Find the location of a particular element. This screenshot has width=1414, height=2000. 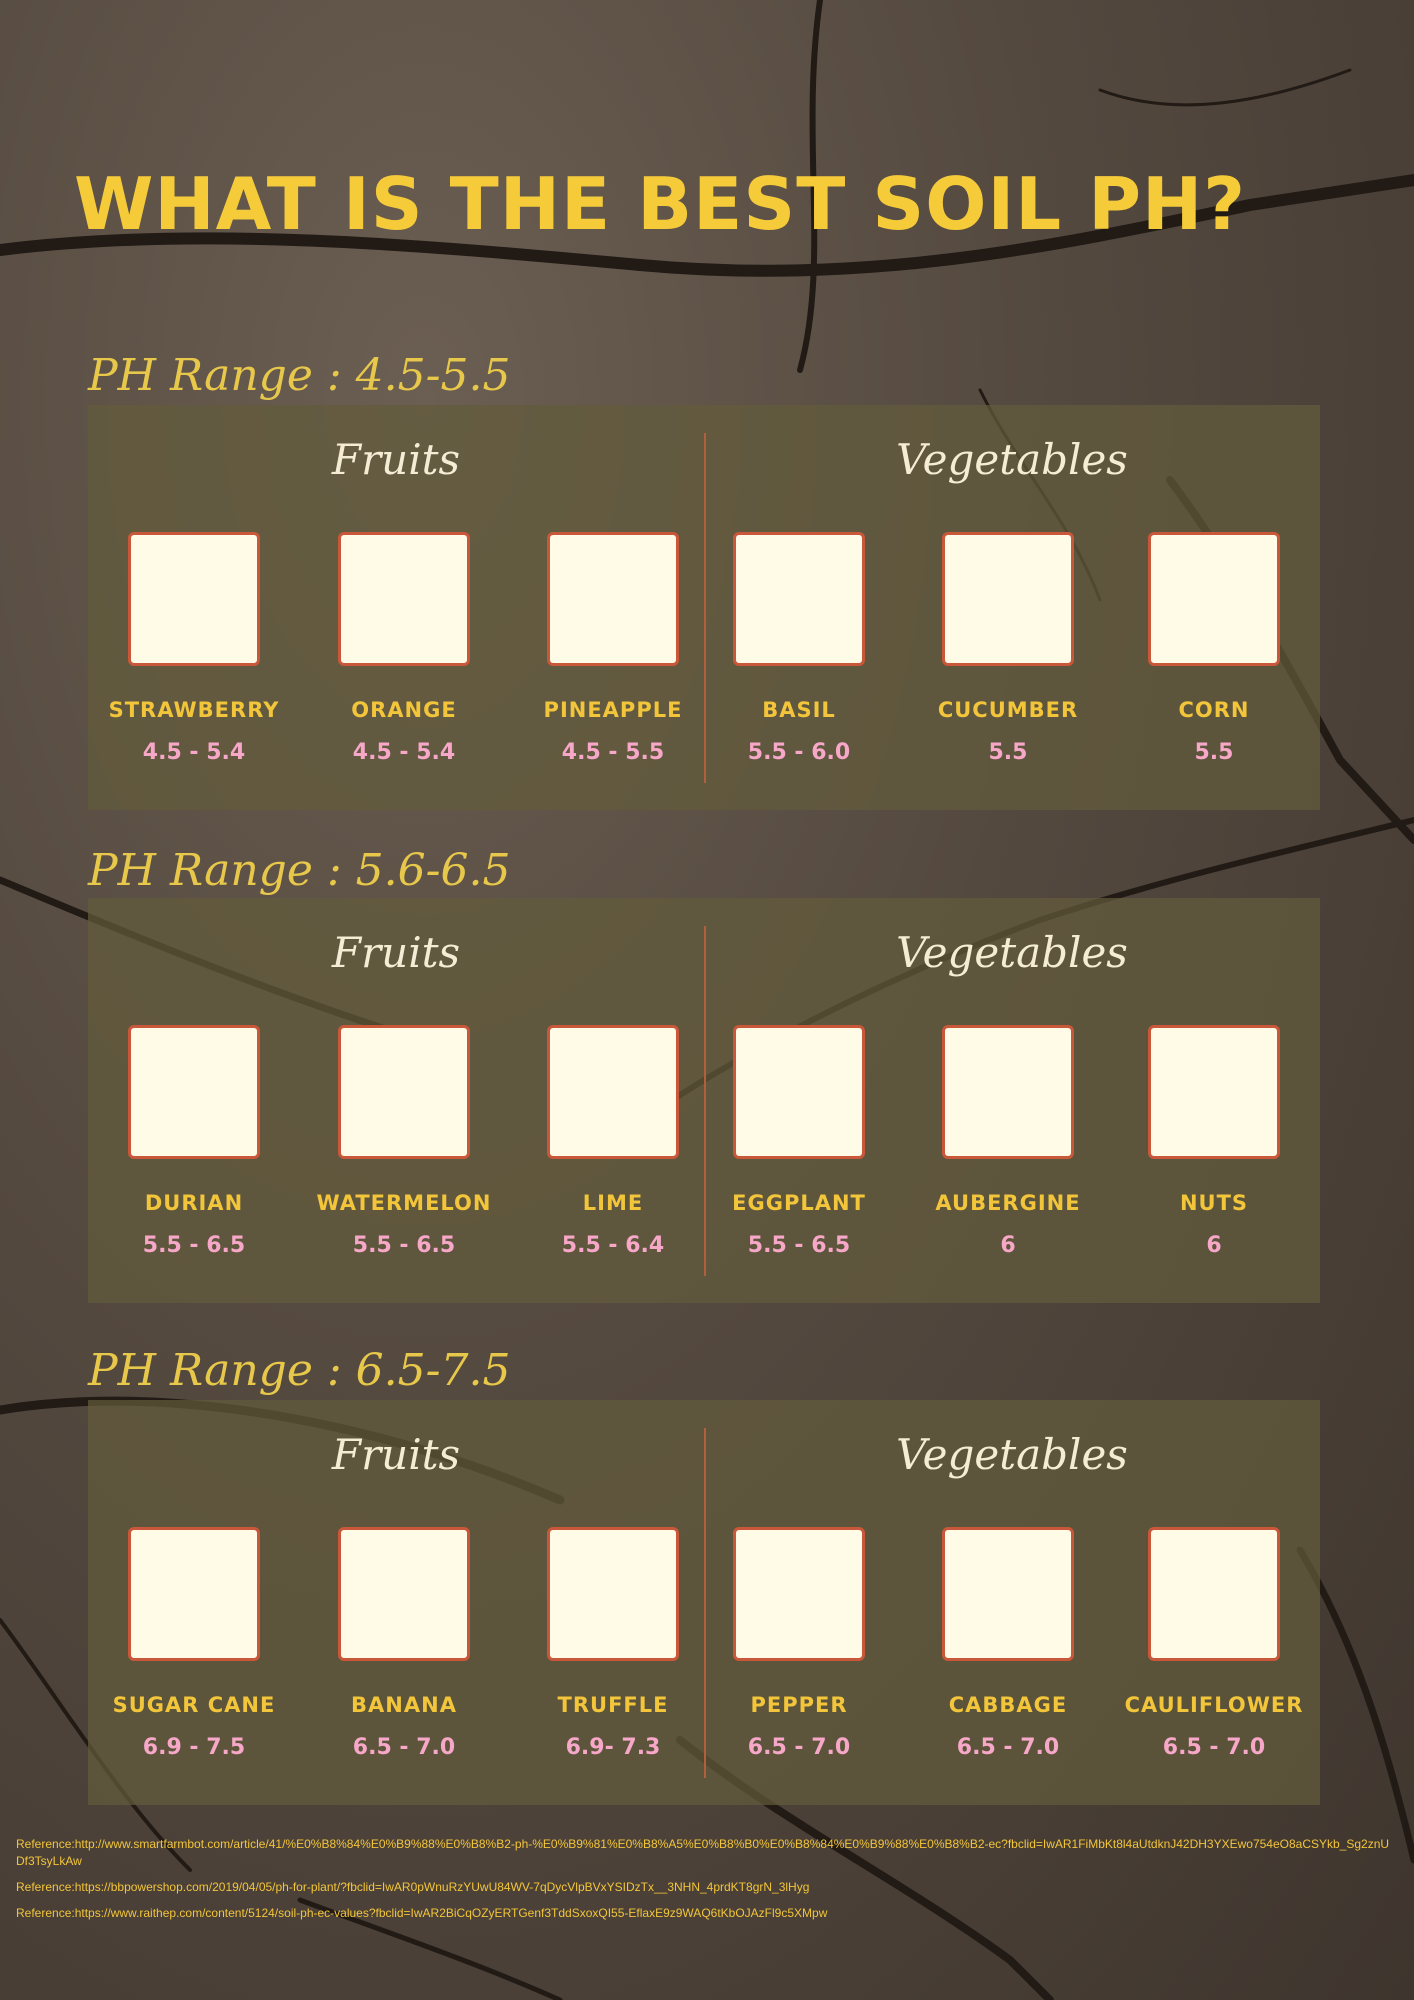

plant-name: BASIL is located at coordinates (799, 710).